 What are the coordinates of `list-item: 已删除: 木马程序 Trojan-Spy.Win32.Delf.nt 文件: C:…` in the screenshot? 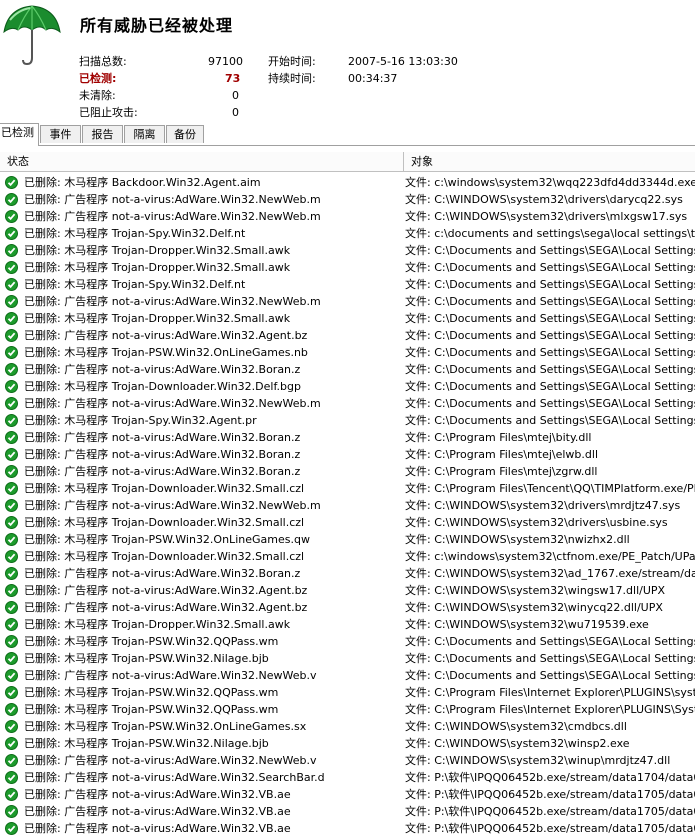 It's located at (347, 284).